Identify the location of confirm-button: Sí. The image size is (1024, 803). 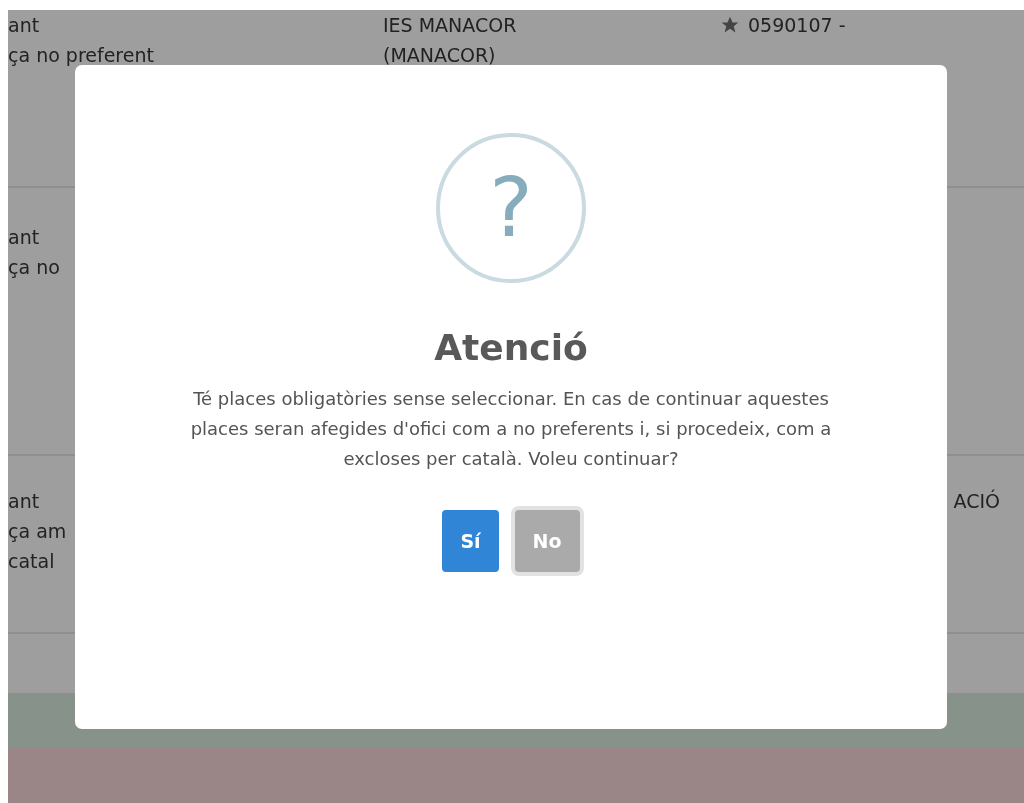
(470, 541).